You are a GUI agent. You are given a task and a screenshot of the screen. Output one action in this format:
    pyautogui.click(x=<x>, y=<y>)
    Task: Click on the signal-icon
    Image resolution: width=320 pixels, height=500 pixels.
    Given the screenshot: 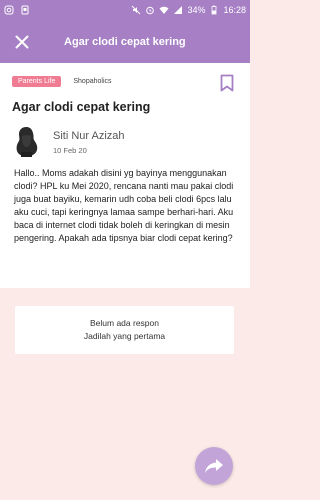 What is the action you would take?
    pyautogui.click(x=178, y=10)
    